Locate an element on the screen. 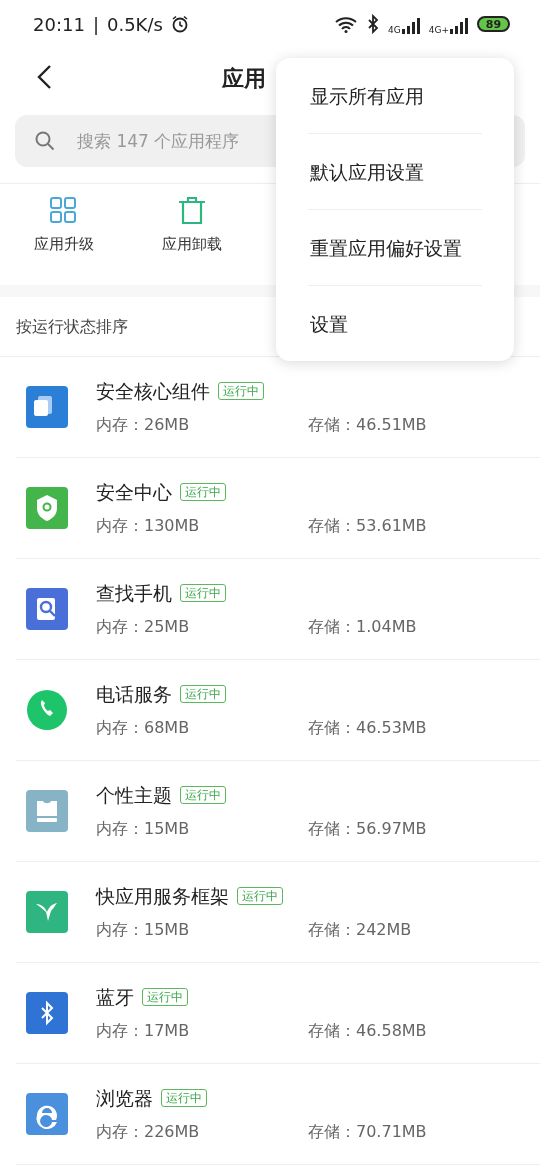 Image resolution: width=540 pixels, height=1170 pixels. memory-usage: 内存：226MB is located at coordinates (148, 1132).